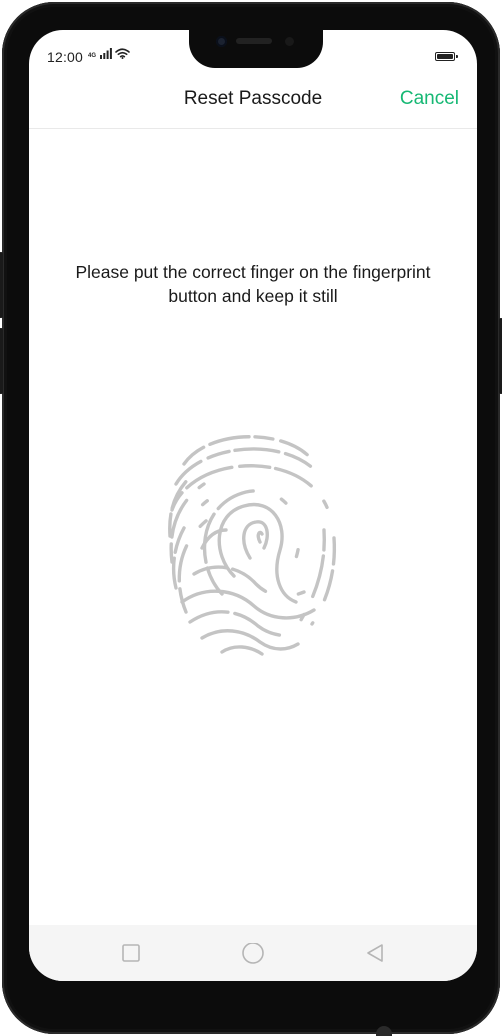 The image size is (502, 1036). Describe the element at coordinates (384, 1031) in the screenshot. I see `bottom-edge-speaker` at that location.